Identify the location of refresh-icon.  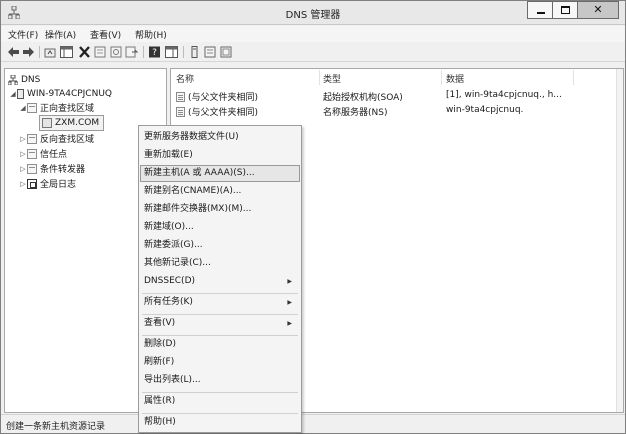
(116, 52).